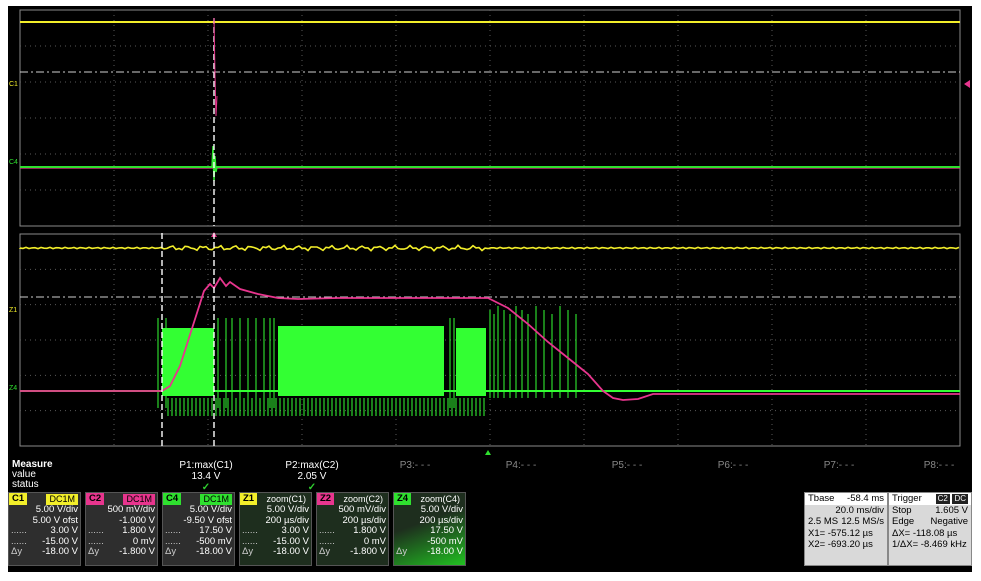 The width and height of the screenshot is (981, 581). I want to click on param-p7: P7:- - -, so click(839, 465).